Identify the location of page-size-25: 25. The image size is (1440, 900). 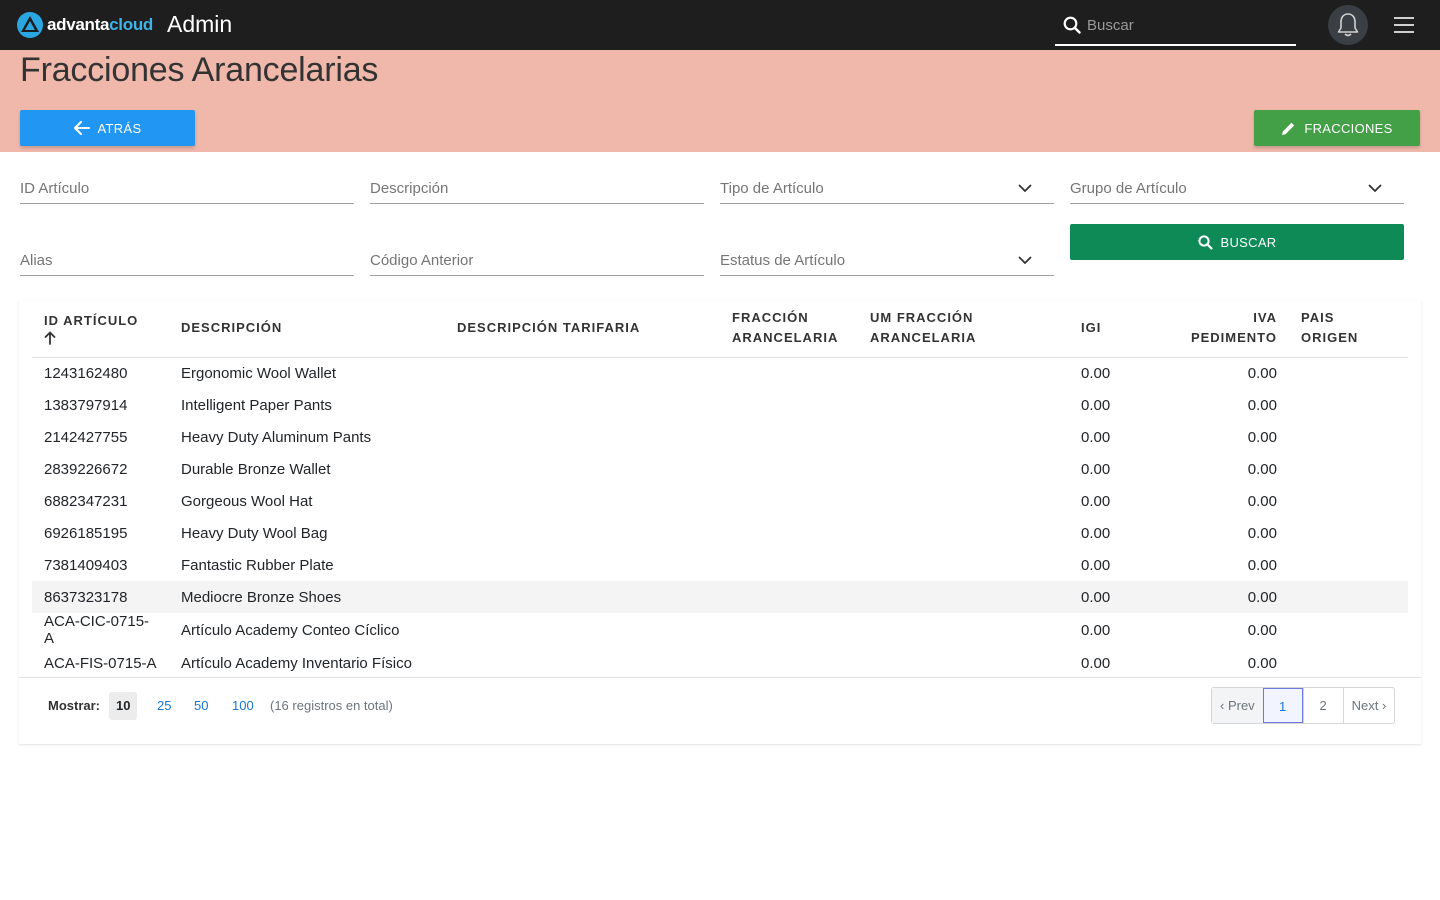
(164, 706).